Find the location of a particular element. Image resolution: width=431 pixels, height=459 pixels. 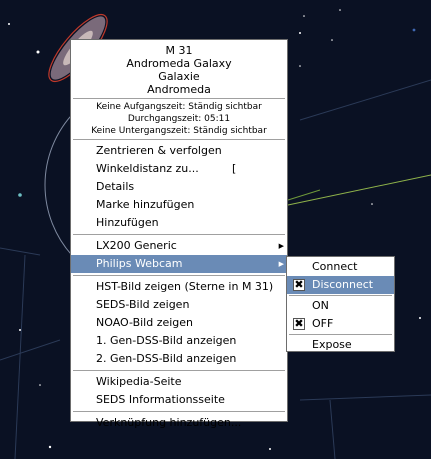

menu-item-add: Hinzufügen is located at coordinates (179, 223).